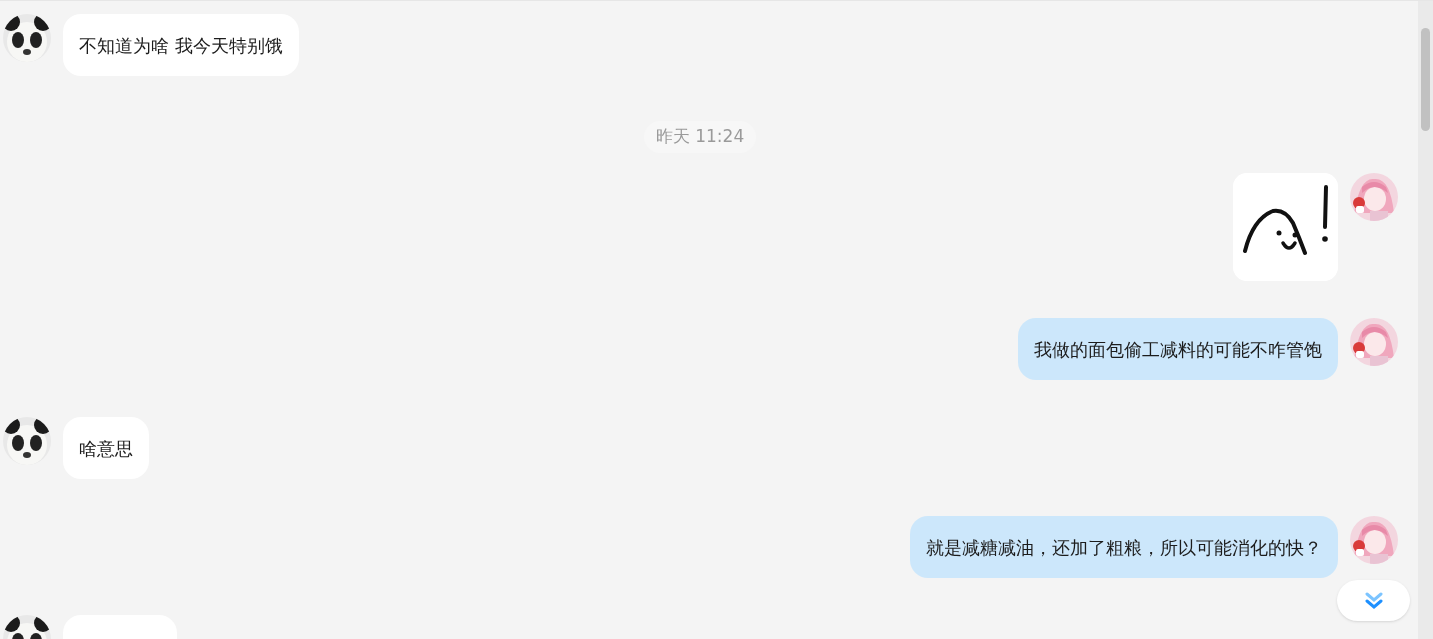 The image size is (1433, 639). I want to click on message-bubble: 我做的面包偷工减料的可能不咋管饱, so click(1178, 349).